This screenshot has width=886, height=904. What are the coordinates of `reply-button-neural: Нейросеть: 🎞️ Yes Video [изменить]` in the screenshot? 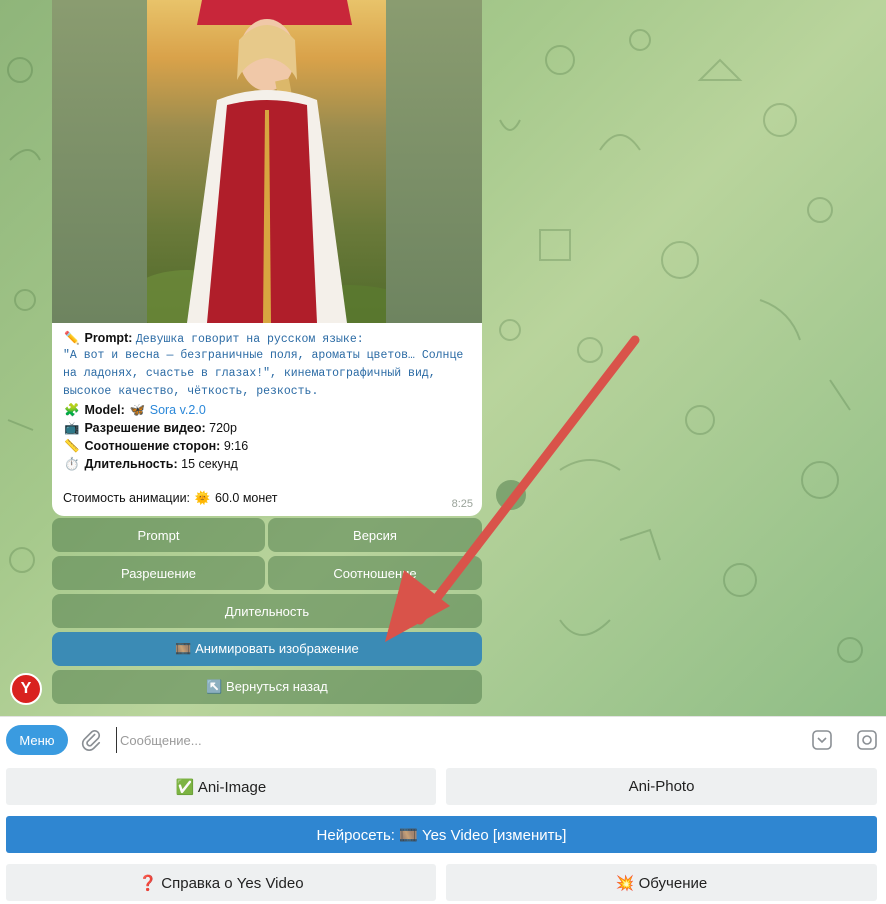 It's located at (441, 834).